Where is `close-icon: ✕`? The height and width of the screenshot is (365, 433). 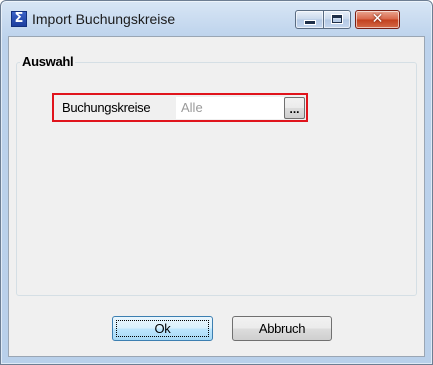
close-icon: ✕ is located at coordinates (377, 19).